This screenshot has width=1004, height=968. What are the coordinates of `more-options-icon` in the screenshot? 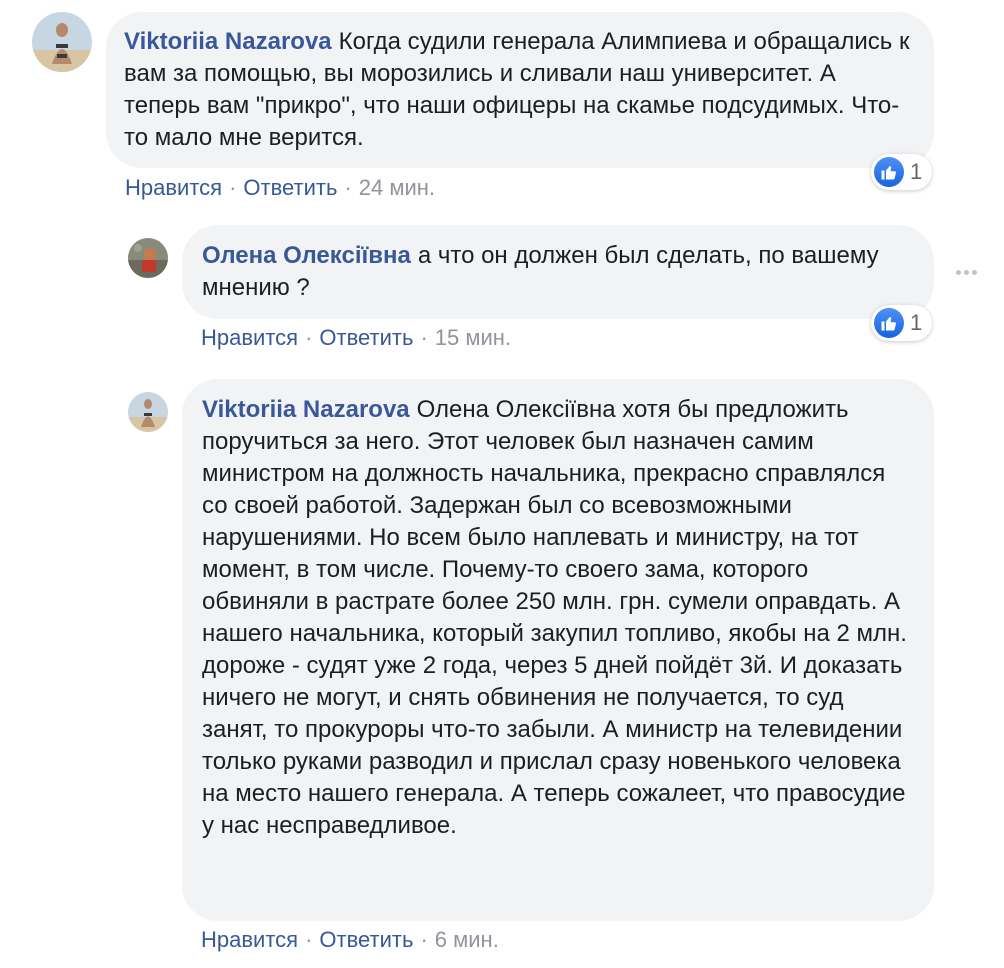 It's located at (966, 272).